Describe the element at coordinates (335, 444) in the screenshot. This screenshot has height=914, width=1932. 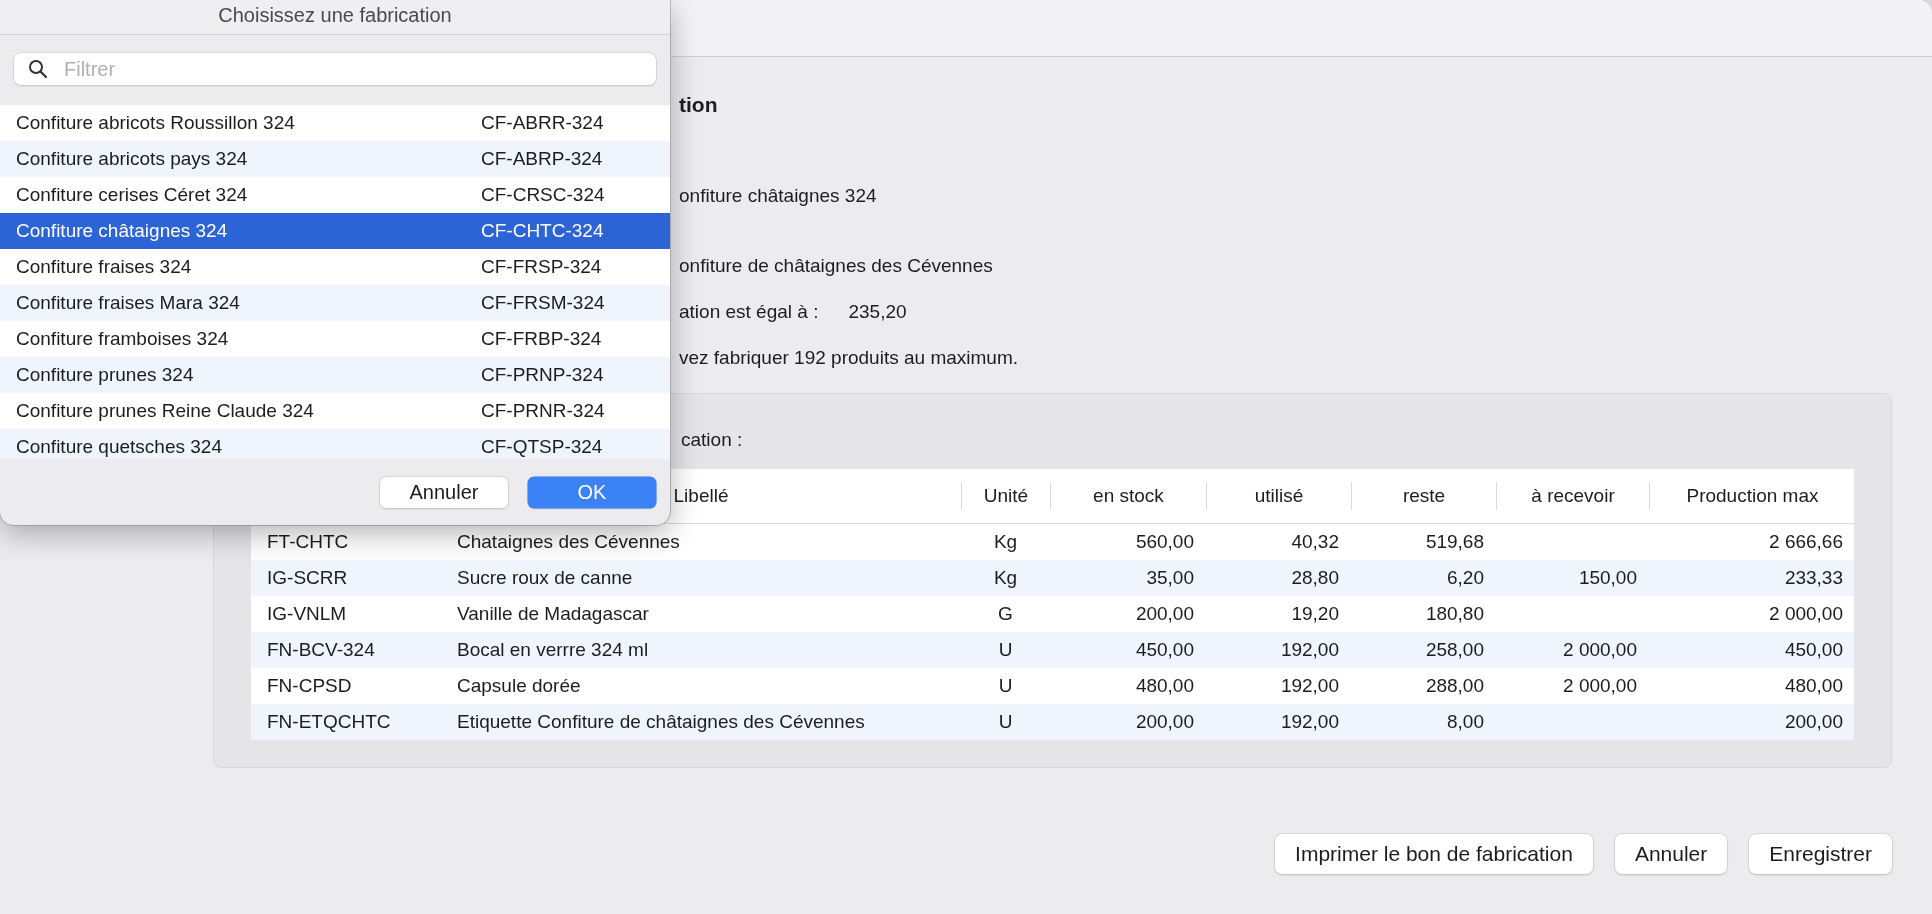
I see `list-item: Confiture quetsches 324 CF-QTSP-324` at that location.